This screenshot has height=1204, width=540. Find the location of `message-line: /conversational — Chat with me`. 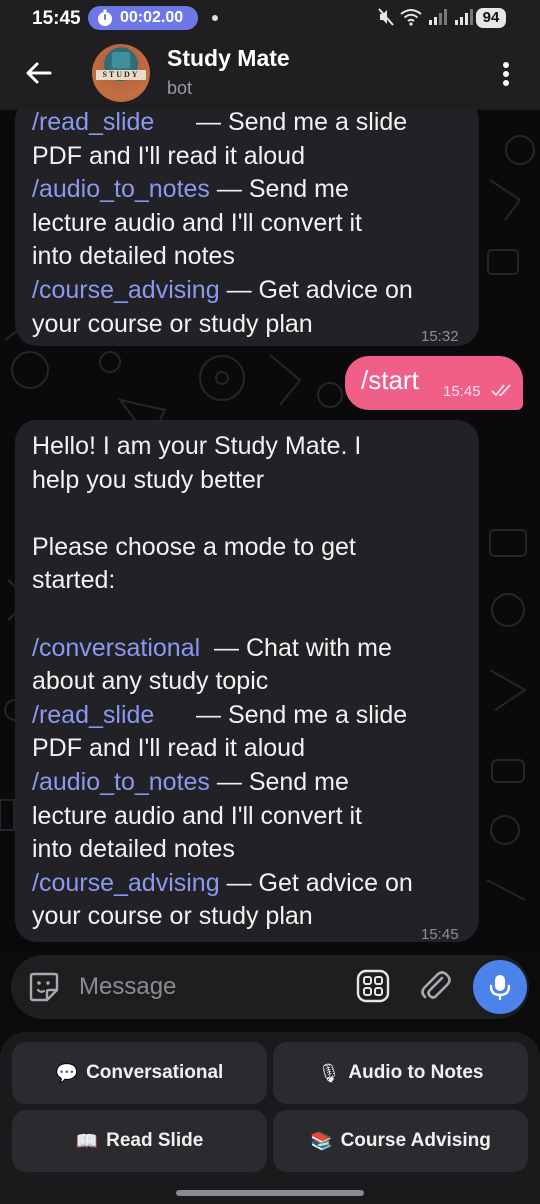

message-line: /conversational — Chat with me is located at coordinates (222, 649).